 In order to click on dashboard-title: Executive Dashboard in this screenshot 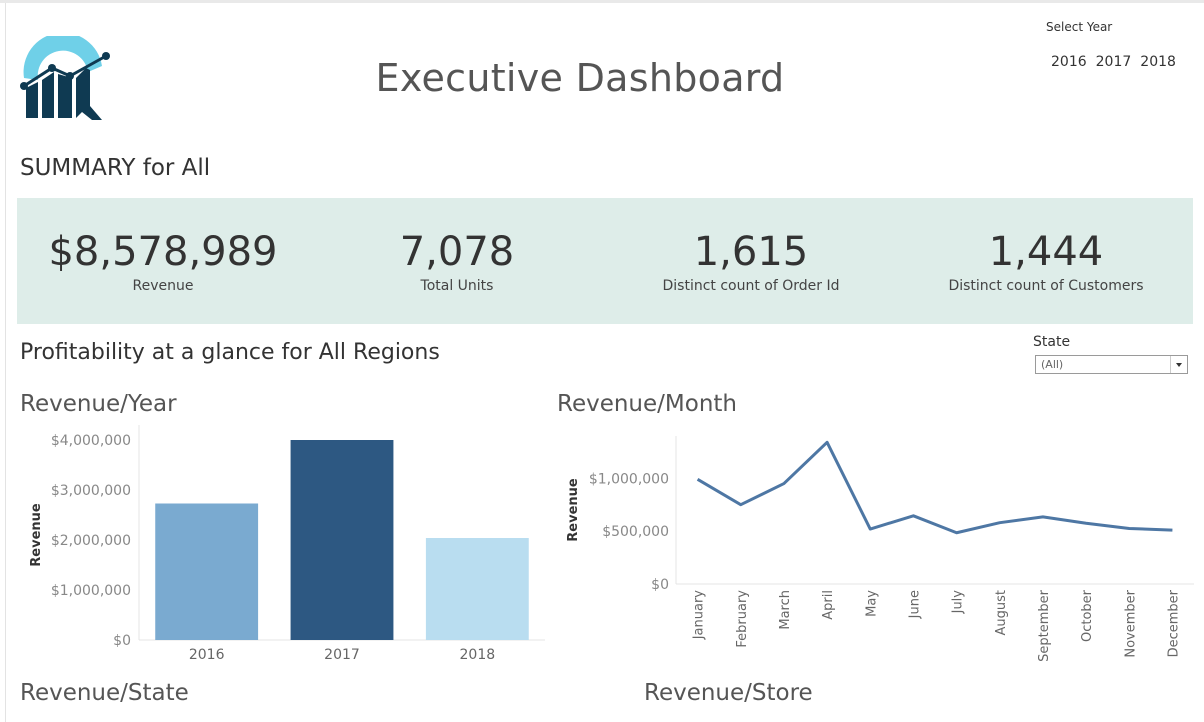, I will do `click(580, 78)`.